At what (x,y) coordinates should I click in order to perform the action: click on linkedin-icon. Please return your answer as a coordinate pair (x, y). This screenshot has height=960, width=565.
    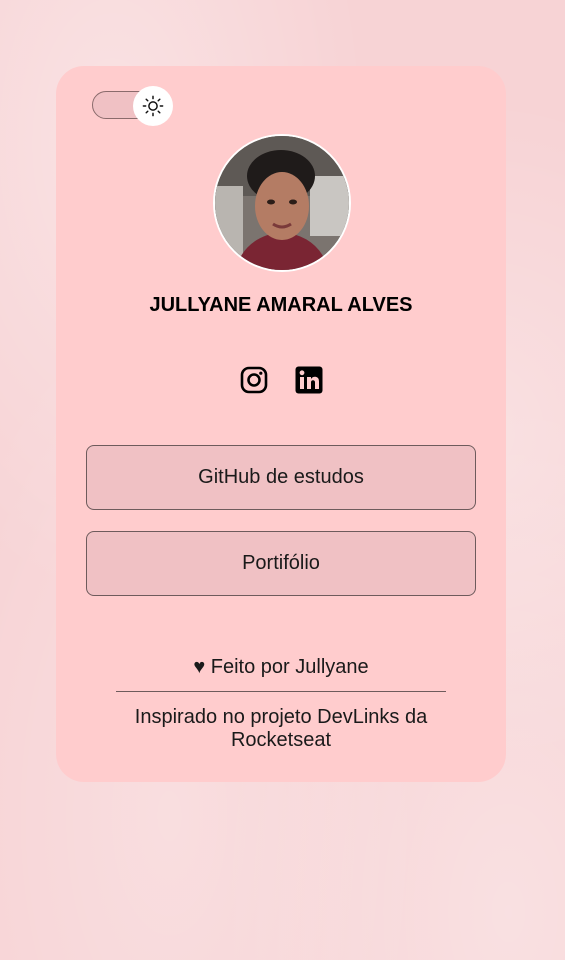
    Looking at the image, I should click on (309, 380).